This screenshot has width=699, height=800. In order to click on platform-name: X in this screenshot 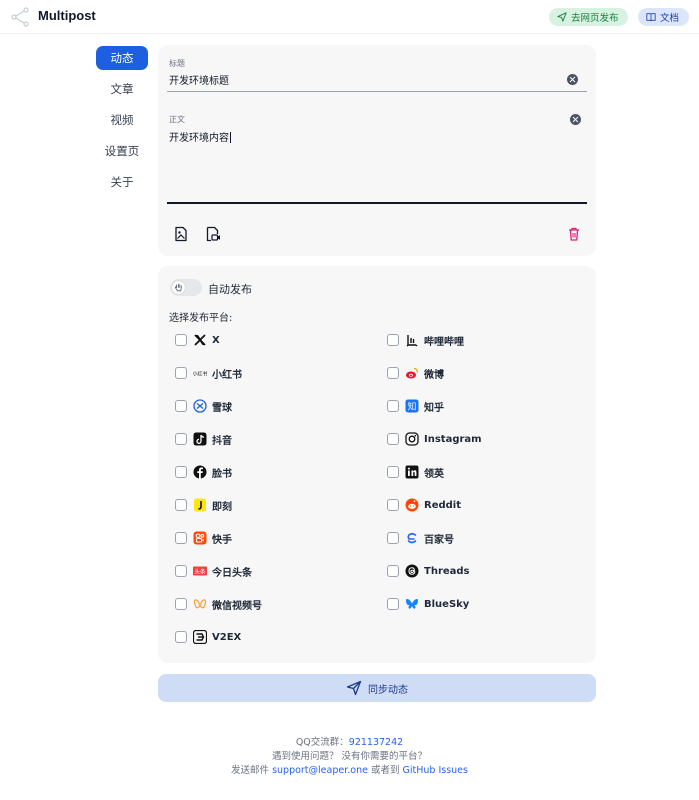, I will do `click(216, 340)`.